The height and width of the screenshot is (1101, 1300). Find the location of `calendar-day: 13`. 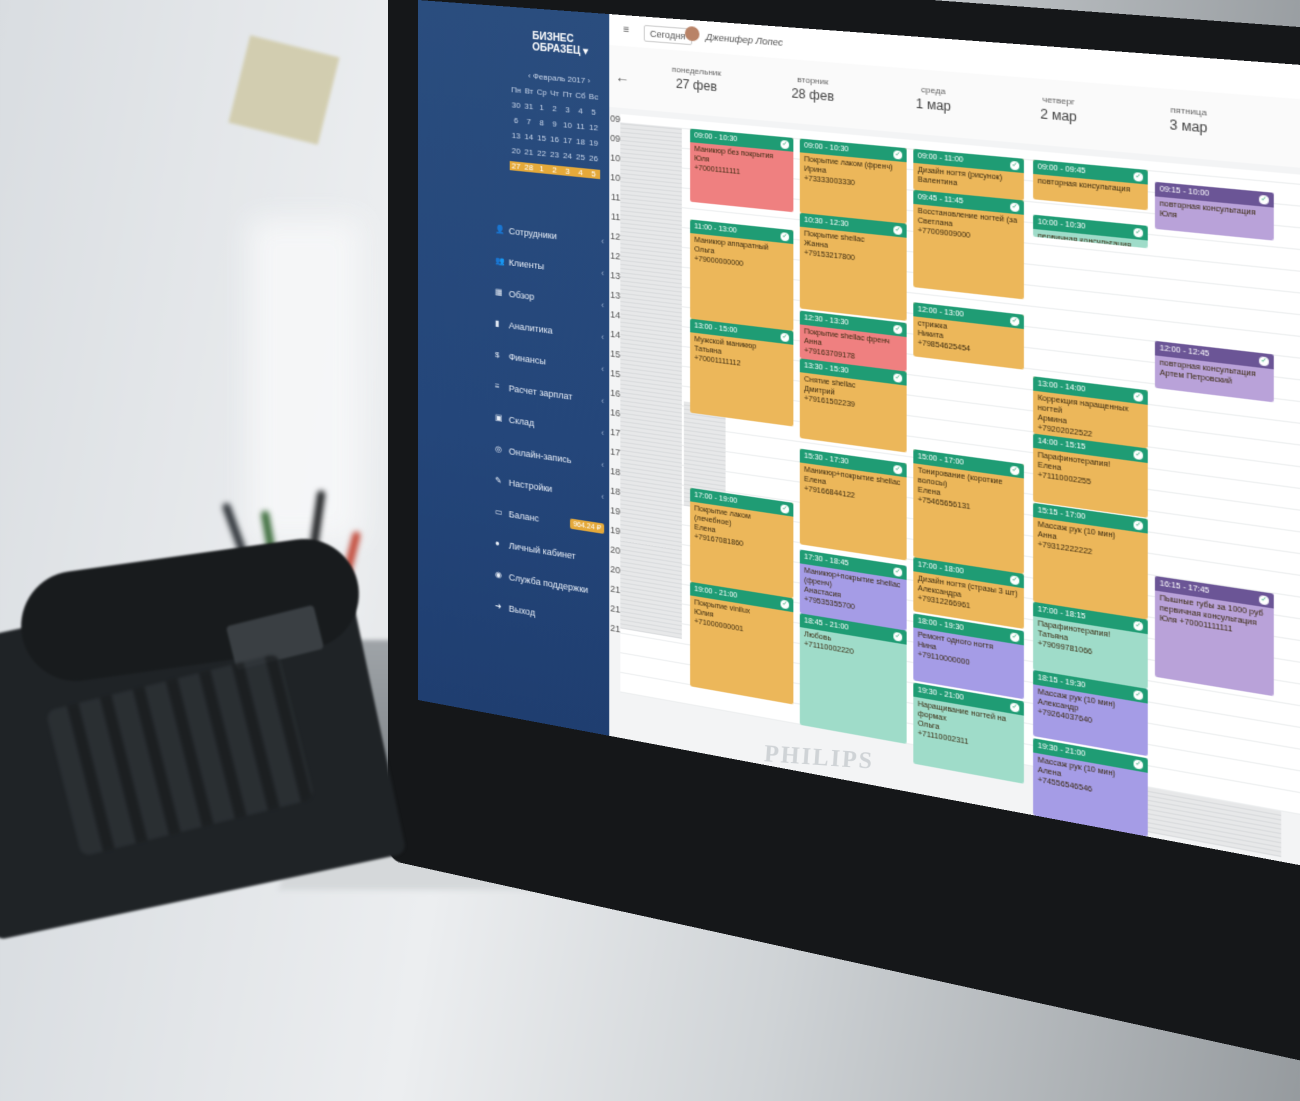

calendar-day: 13 is located at coordinates (516, 136).